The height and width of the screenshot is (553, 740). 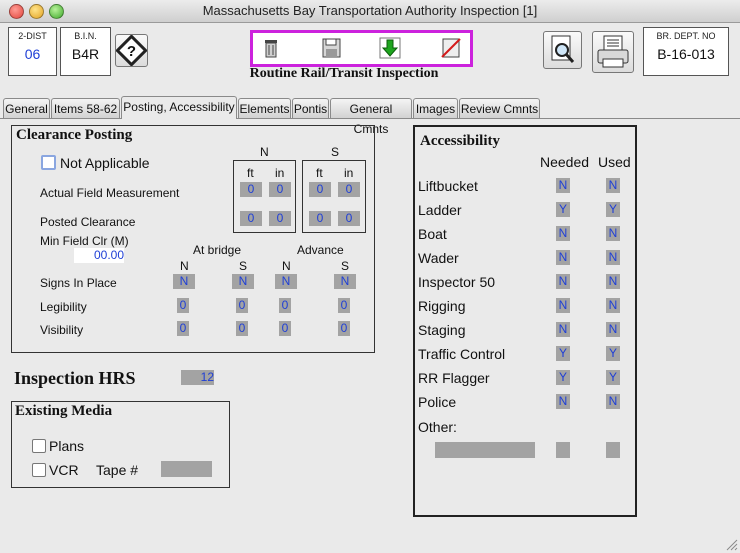 What do you see at coordinates (613, 450) in the screenshot?
I see `other-used-field` at bounding box center [613, 450].